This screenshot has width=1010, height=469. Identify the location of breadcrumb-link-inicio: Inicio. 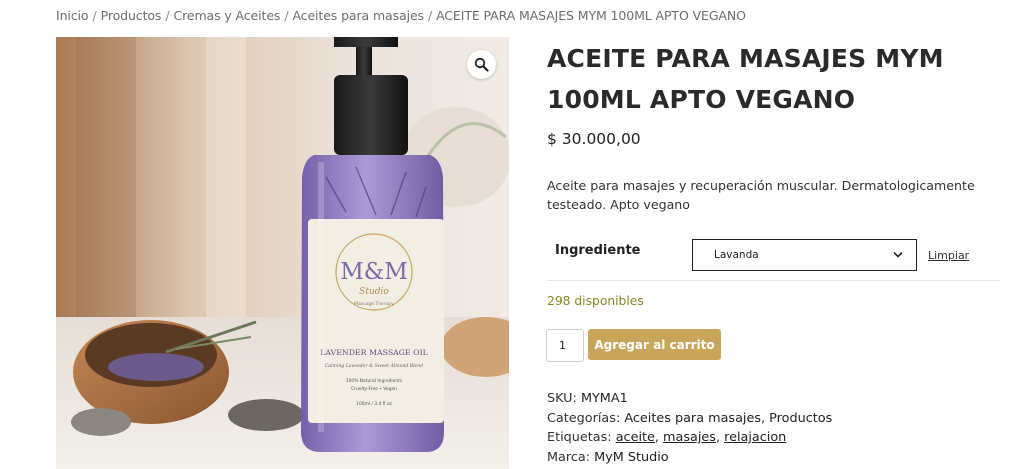
(72, 15).